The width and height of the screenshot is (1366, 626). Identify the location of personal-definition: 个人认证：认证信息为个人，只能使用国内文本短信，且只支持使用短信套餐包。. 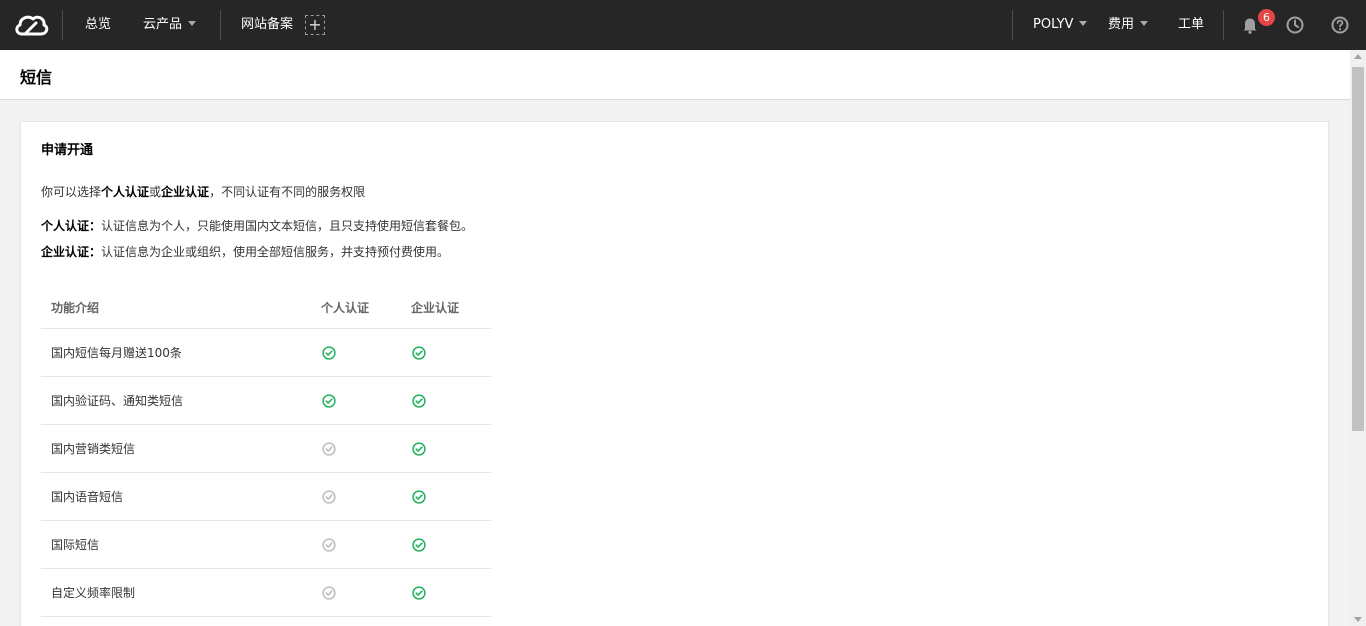
(257, 225).